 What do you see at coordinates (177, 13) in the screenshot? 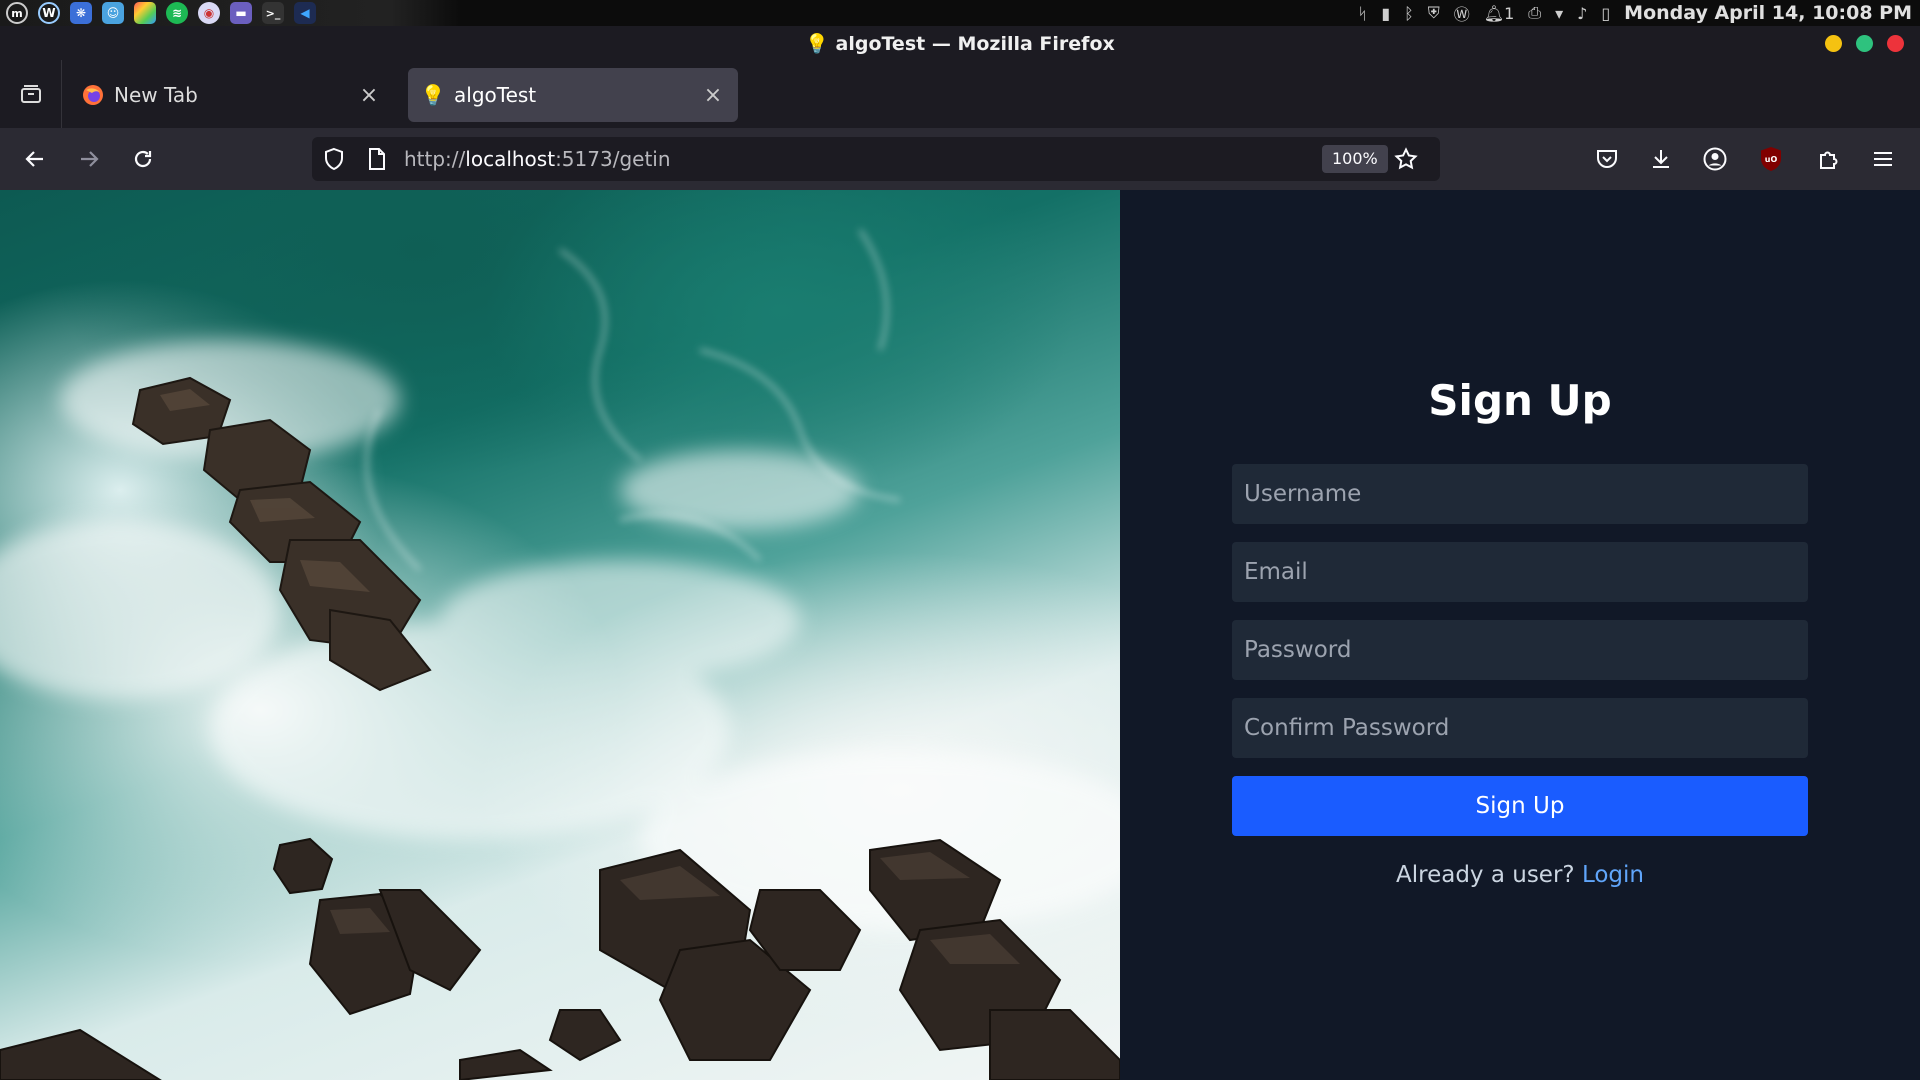
I see `spotify-icon: ≋` at bounding box center [177, 13].